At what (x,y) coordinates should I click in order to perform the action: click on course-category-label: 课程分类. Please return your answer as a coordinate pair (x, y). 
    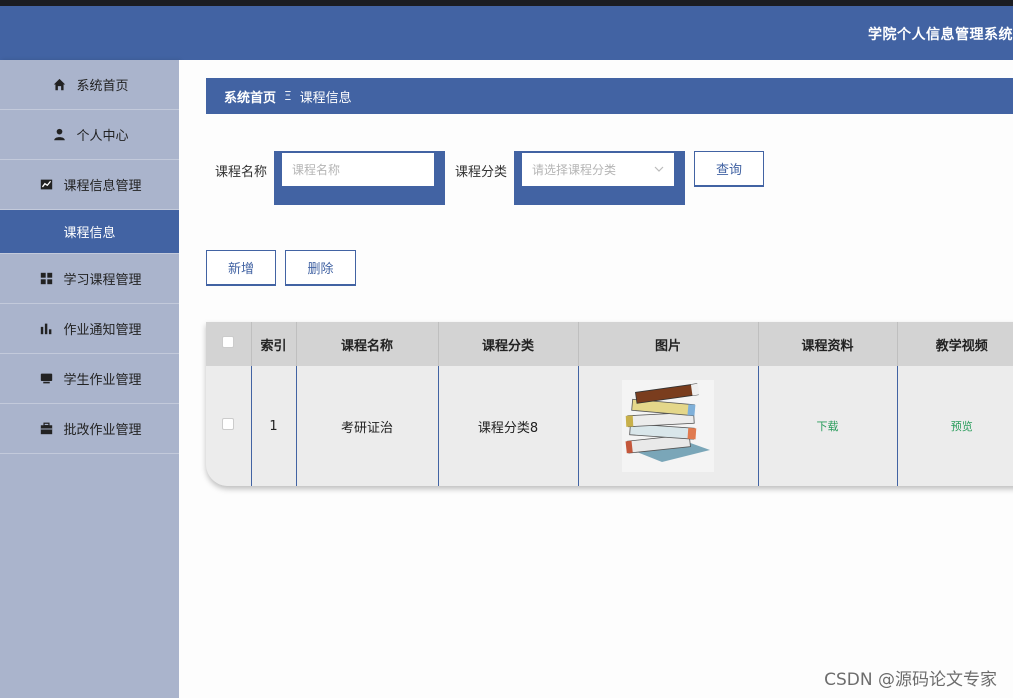
    Looking at the image, I should click on (481, 172).